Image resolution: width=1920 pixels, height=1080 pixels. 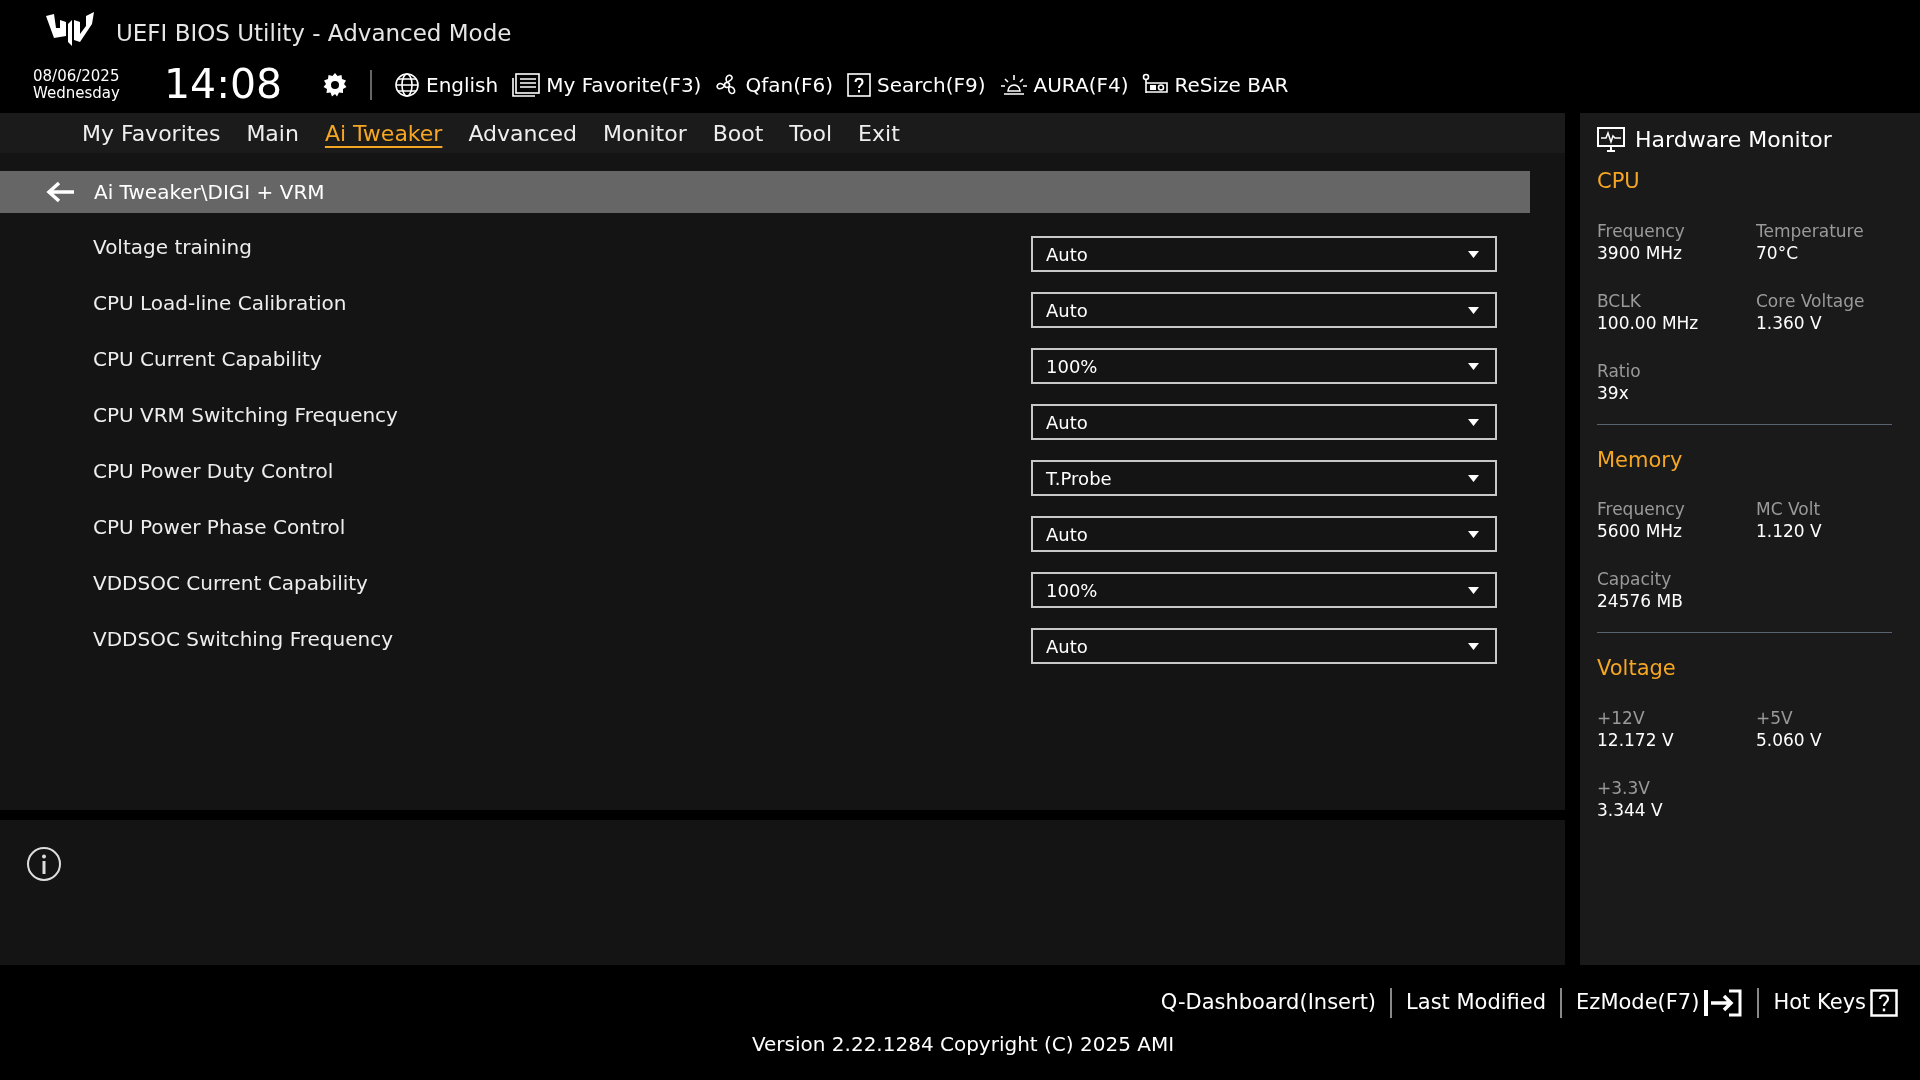 What do you see at coordinates (607, 84) in the screenshot?
I see `toolbar-button: My Favorite(F3)` at bounding box center [607, 84].